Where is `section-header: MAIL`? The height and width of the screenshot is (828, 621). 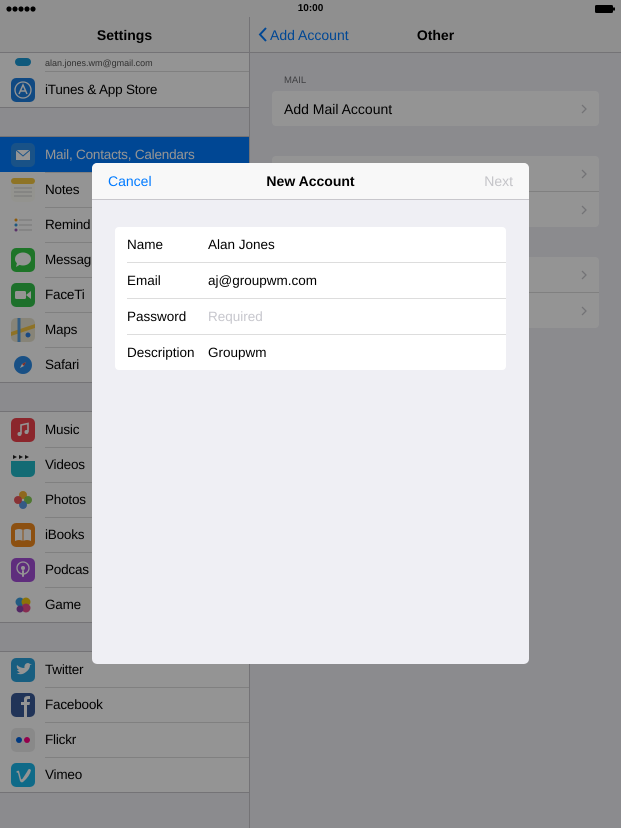 section-header: MAIL is located at coordinates (295, 80).